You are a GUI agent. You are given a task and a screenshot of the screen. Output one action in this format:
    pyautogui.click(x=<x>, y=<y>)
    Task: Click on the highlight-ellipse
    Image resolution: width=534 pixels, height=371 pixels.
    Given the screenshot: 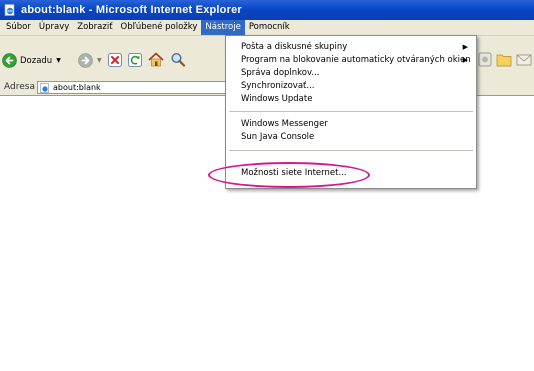 What is the action you would take?
    pyautogui.click(x=289, y=175)
    